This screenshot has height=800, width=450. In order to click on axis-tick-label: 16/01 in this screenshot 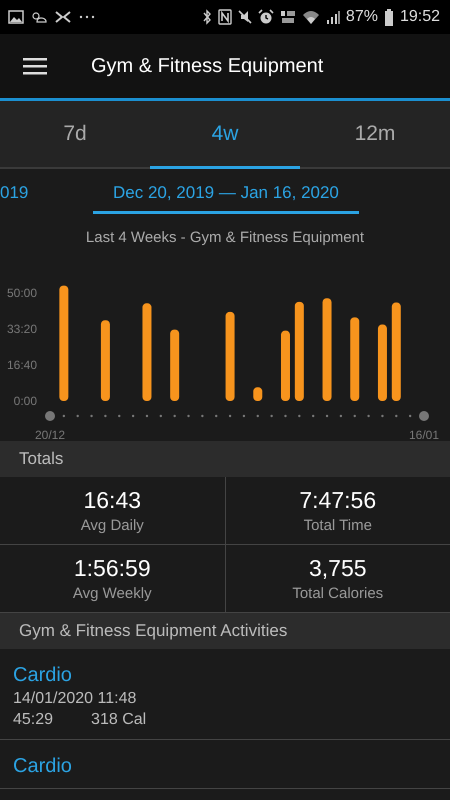, I will do `click(424, 433)`.